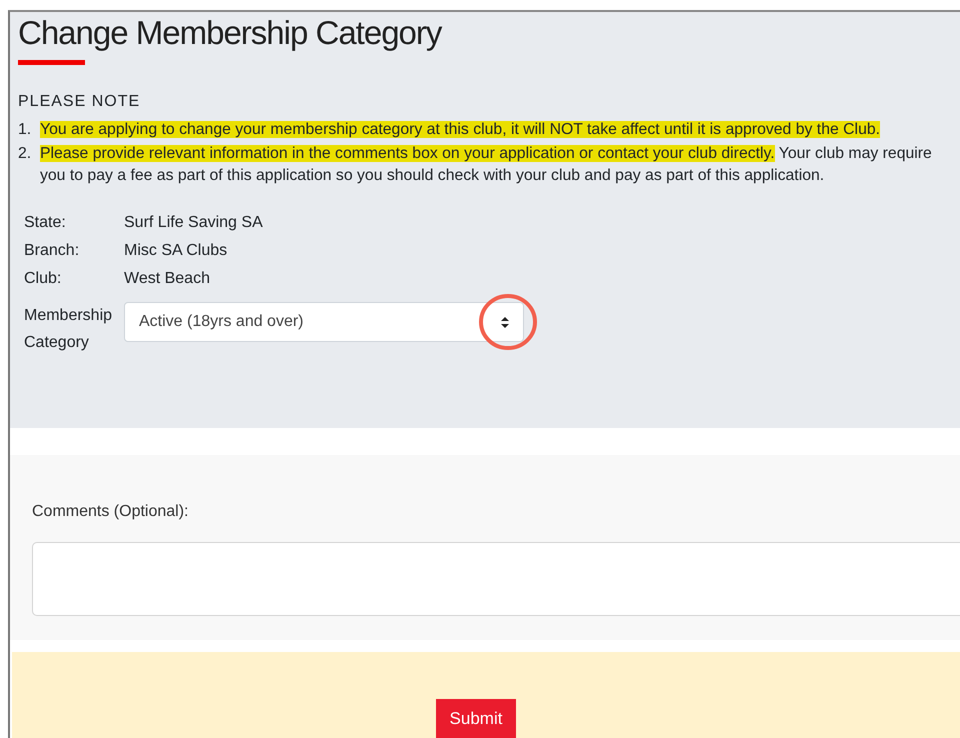 The width and height of the screenshot is (960, 738). What do you see at coordinates (167, 279) in the screenshot?
I see `field-value: West Beach` at bounding box center [167, 279].